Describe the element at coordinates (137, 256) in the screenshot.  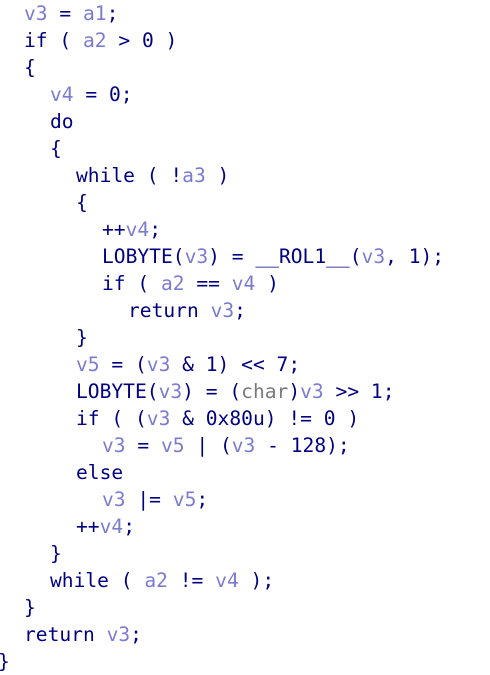
I see `identifier-token: LOBYTE` at that location.